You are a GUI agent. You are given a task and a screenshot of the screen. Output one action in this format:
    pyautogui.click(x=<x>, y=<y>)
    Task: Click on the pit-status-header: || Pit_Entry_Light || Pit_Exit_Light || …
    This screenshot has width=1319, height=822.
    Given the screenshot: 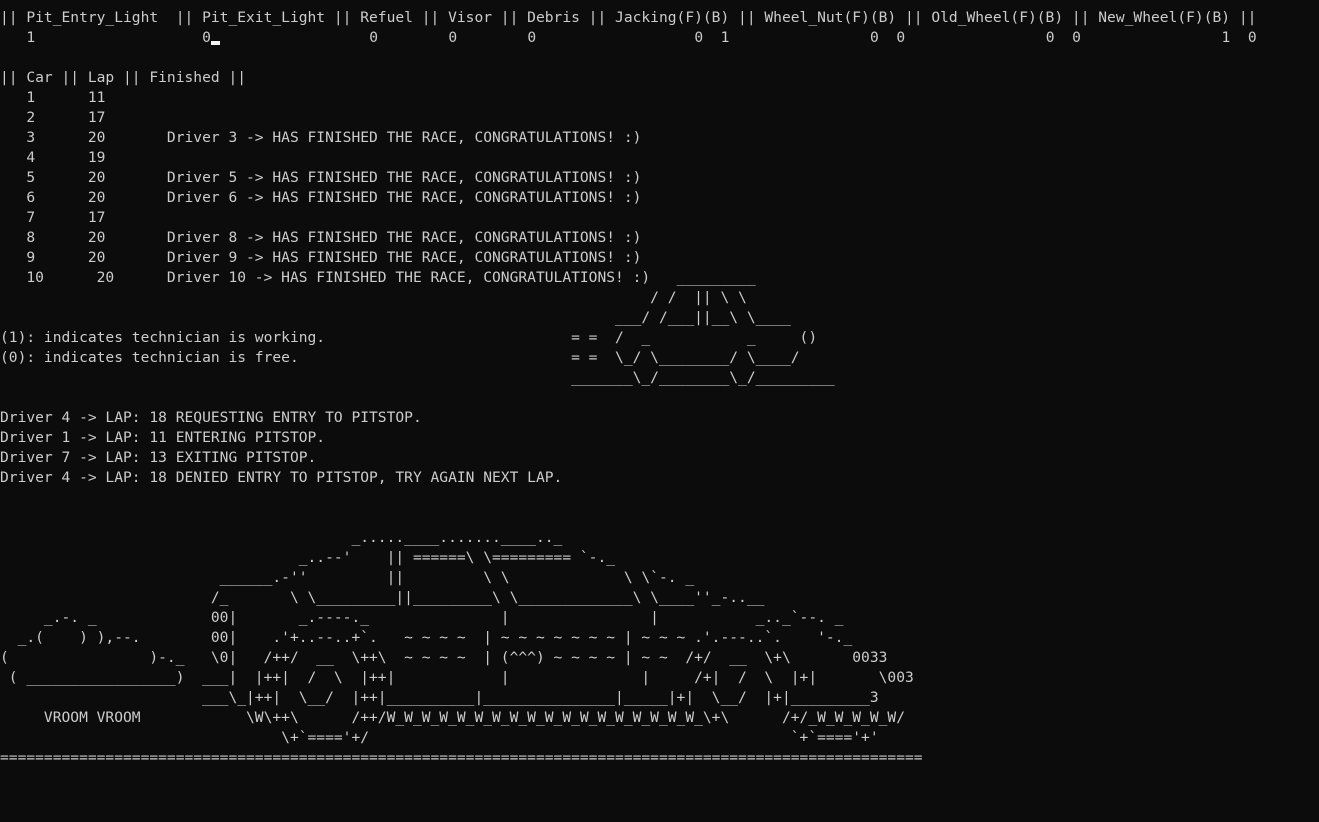 What is the action you would take?
    pyautogui.click(x=628, y=17)
    